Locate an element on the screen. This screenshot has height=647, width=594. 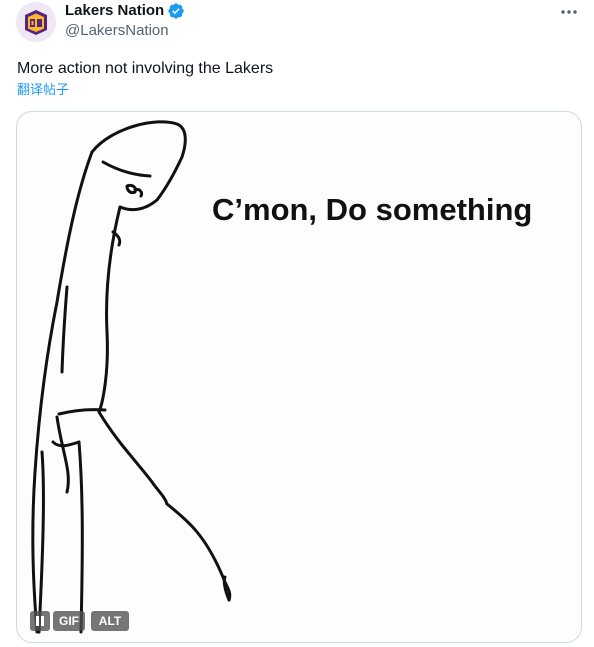
tweet-text: More action not involving the Lakers is located at coordinates (145, 68).